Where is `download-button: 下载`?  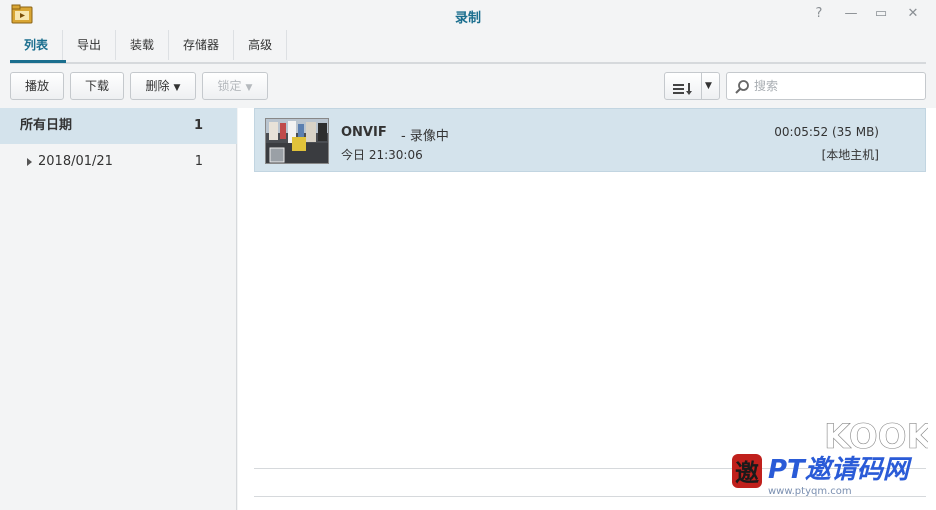
download-button: 下载 is located at coordinates (97, 86).